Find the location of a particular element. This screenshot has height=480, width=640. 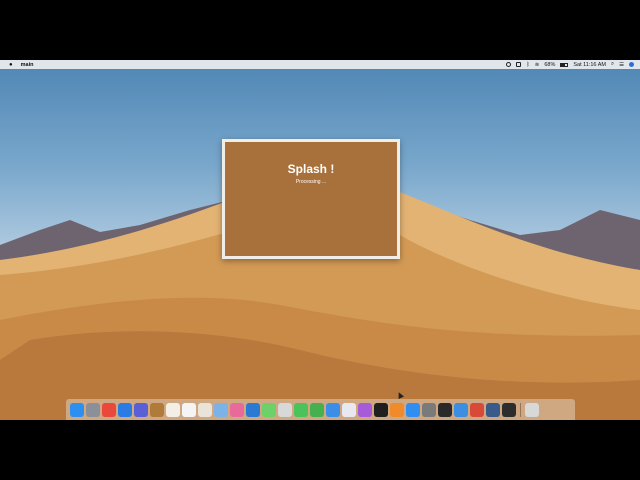

search-icon: ⌕ is located at coordinates (612, 64).